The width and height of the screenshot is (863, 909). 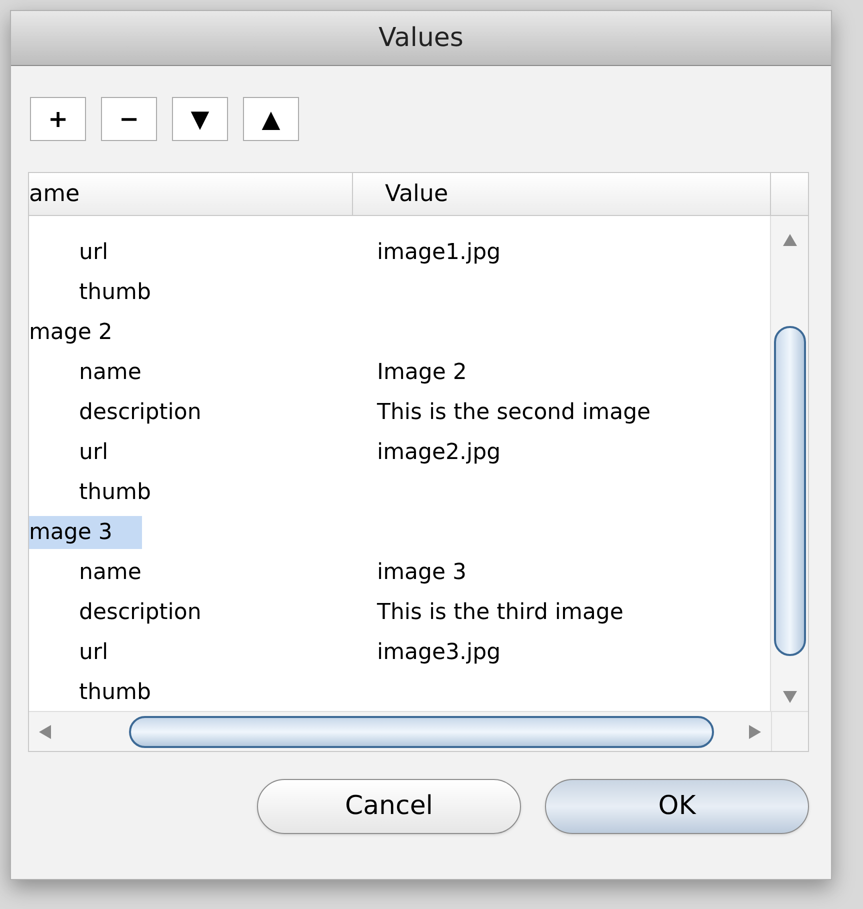 What do you see at coordinates (45, 731) in the screenshot?
I see `left-arrow-icon` at bounding box center [45, 731].